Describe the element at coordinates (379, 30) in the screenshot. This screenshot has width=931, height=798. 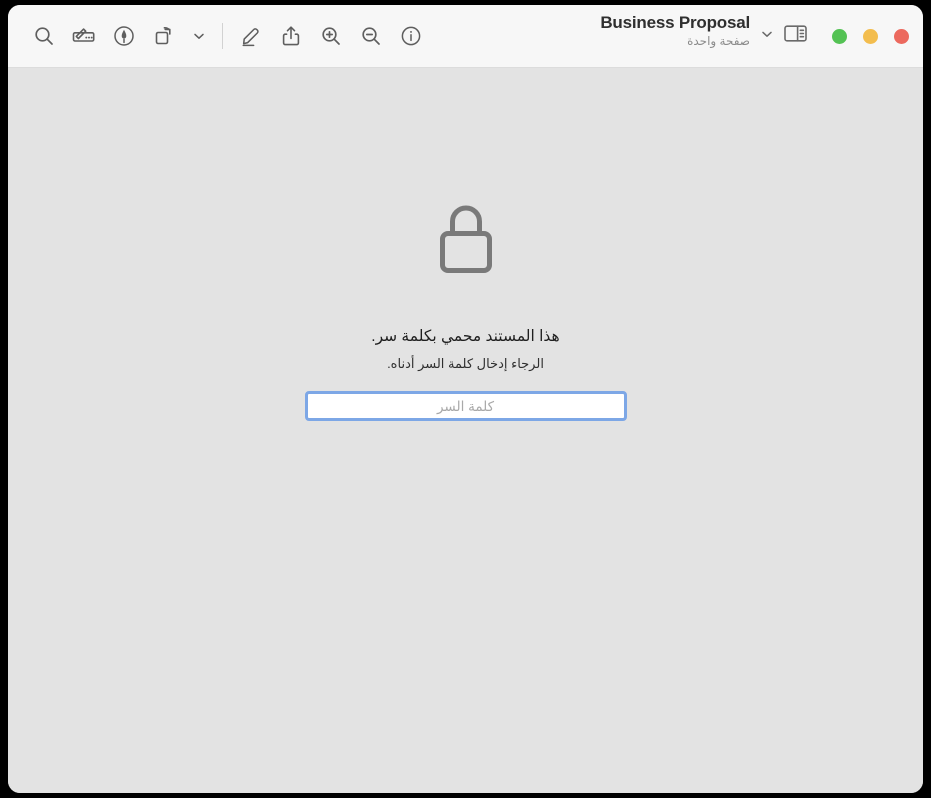
I see `document-title-block: Business Proposal صفحة واحدة` at that location.